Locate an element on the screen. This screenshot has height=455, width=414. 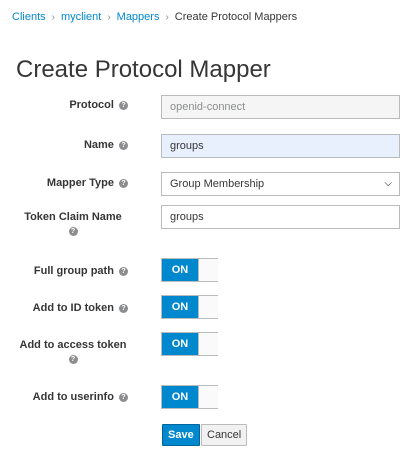
add-to-access-token-label: Add to access token ? is located at coordinates (73, 350).